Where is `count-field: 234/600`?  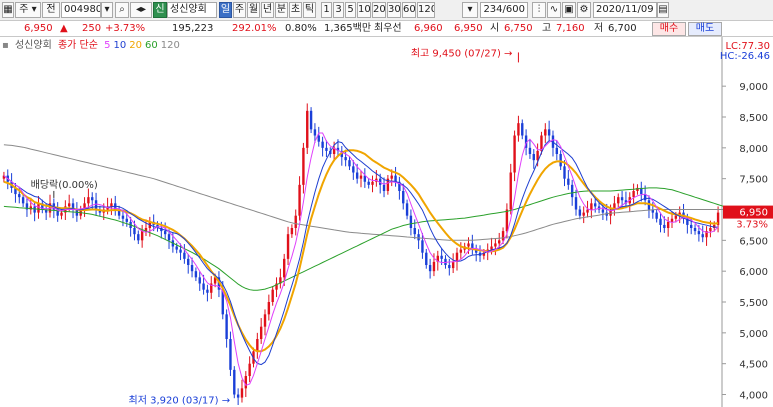
count-field: 234/600 is located at coordinates (504, 10).